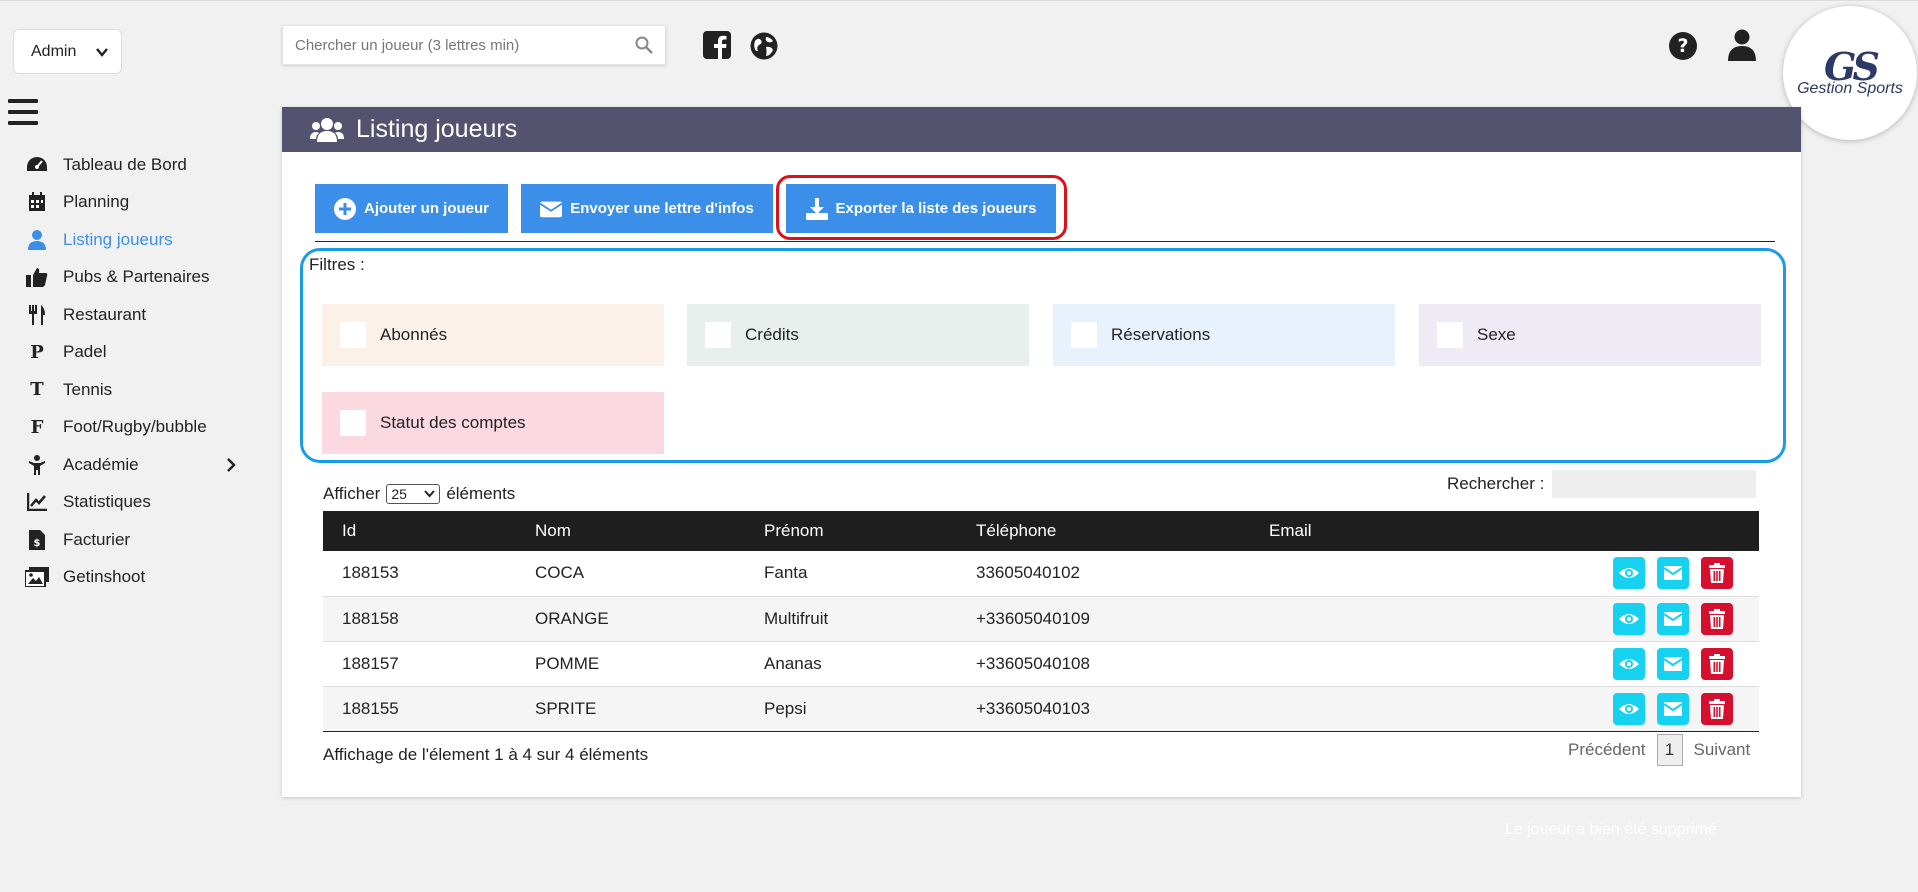  I want to click on sidebar-item-tennis: T Tennis, so click(129, 390).